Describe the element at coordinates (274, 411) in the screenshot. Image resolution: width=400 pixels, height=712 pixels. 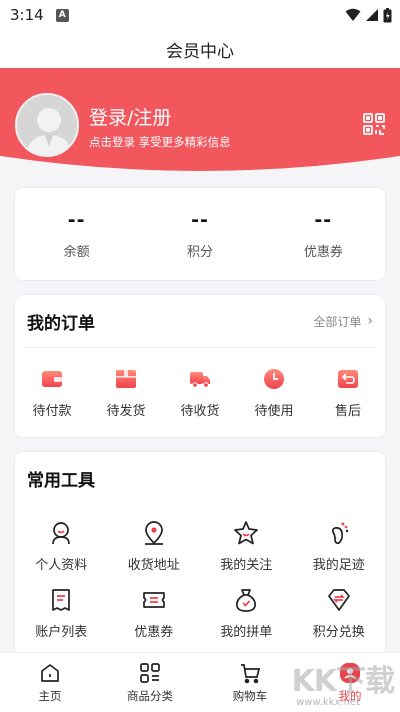
I see `order-label: 待使用` at that location.